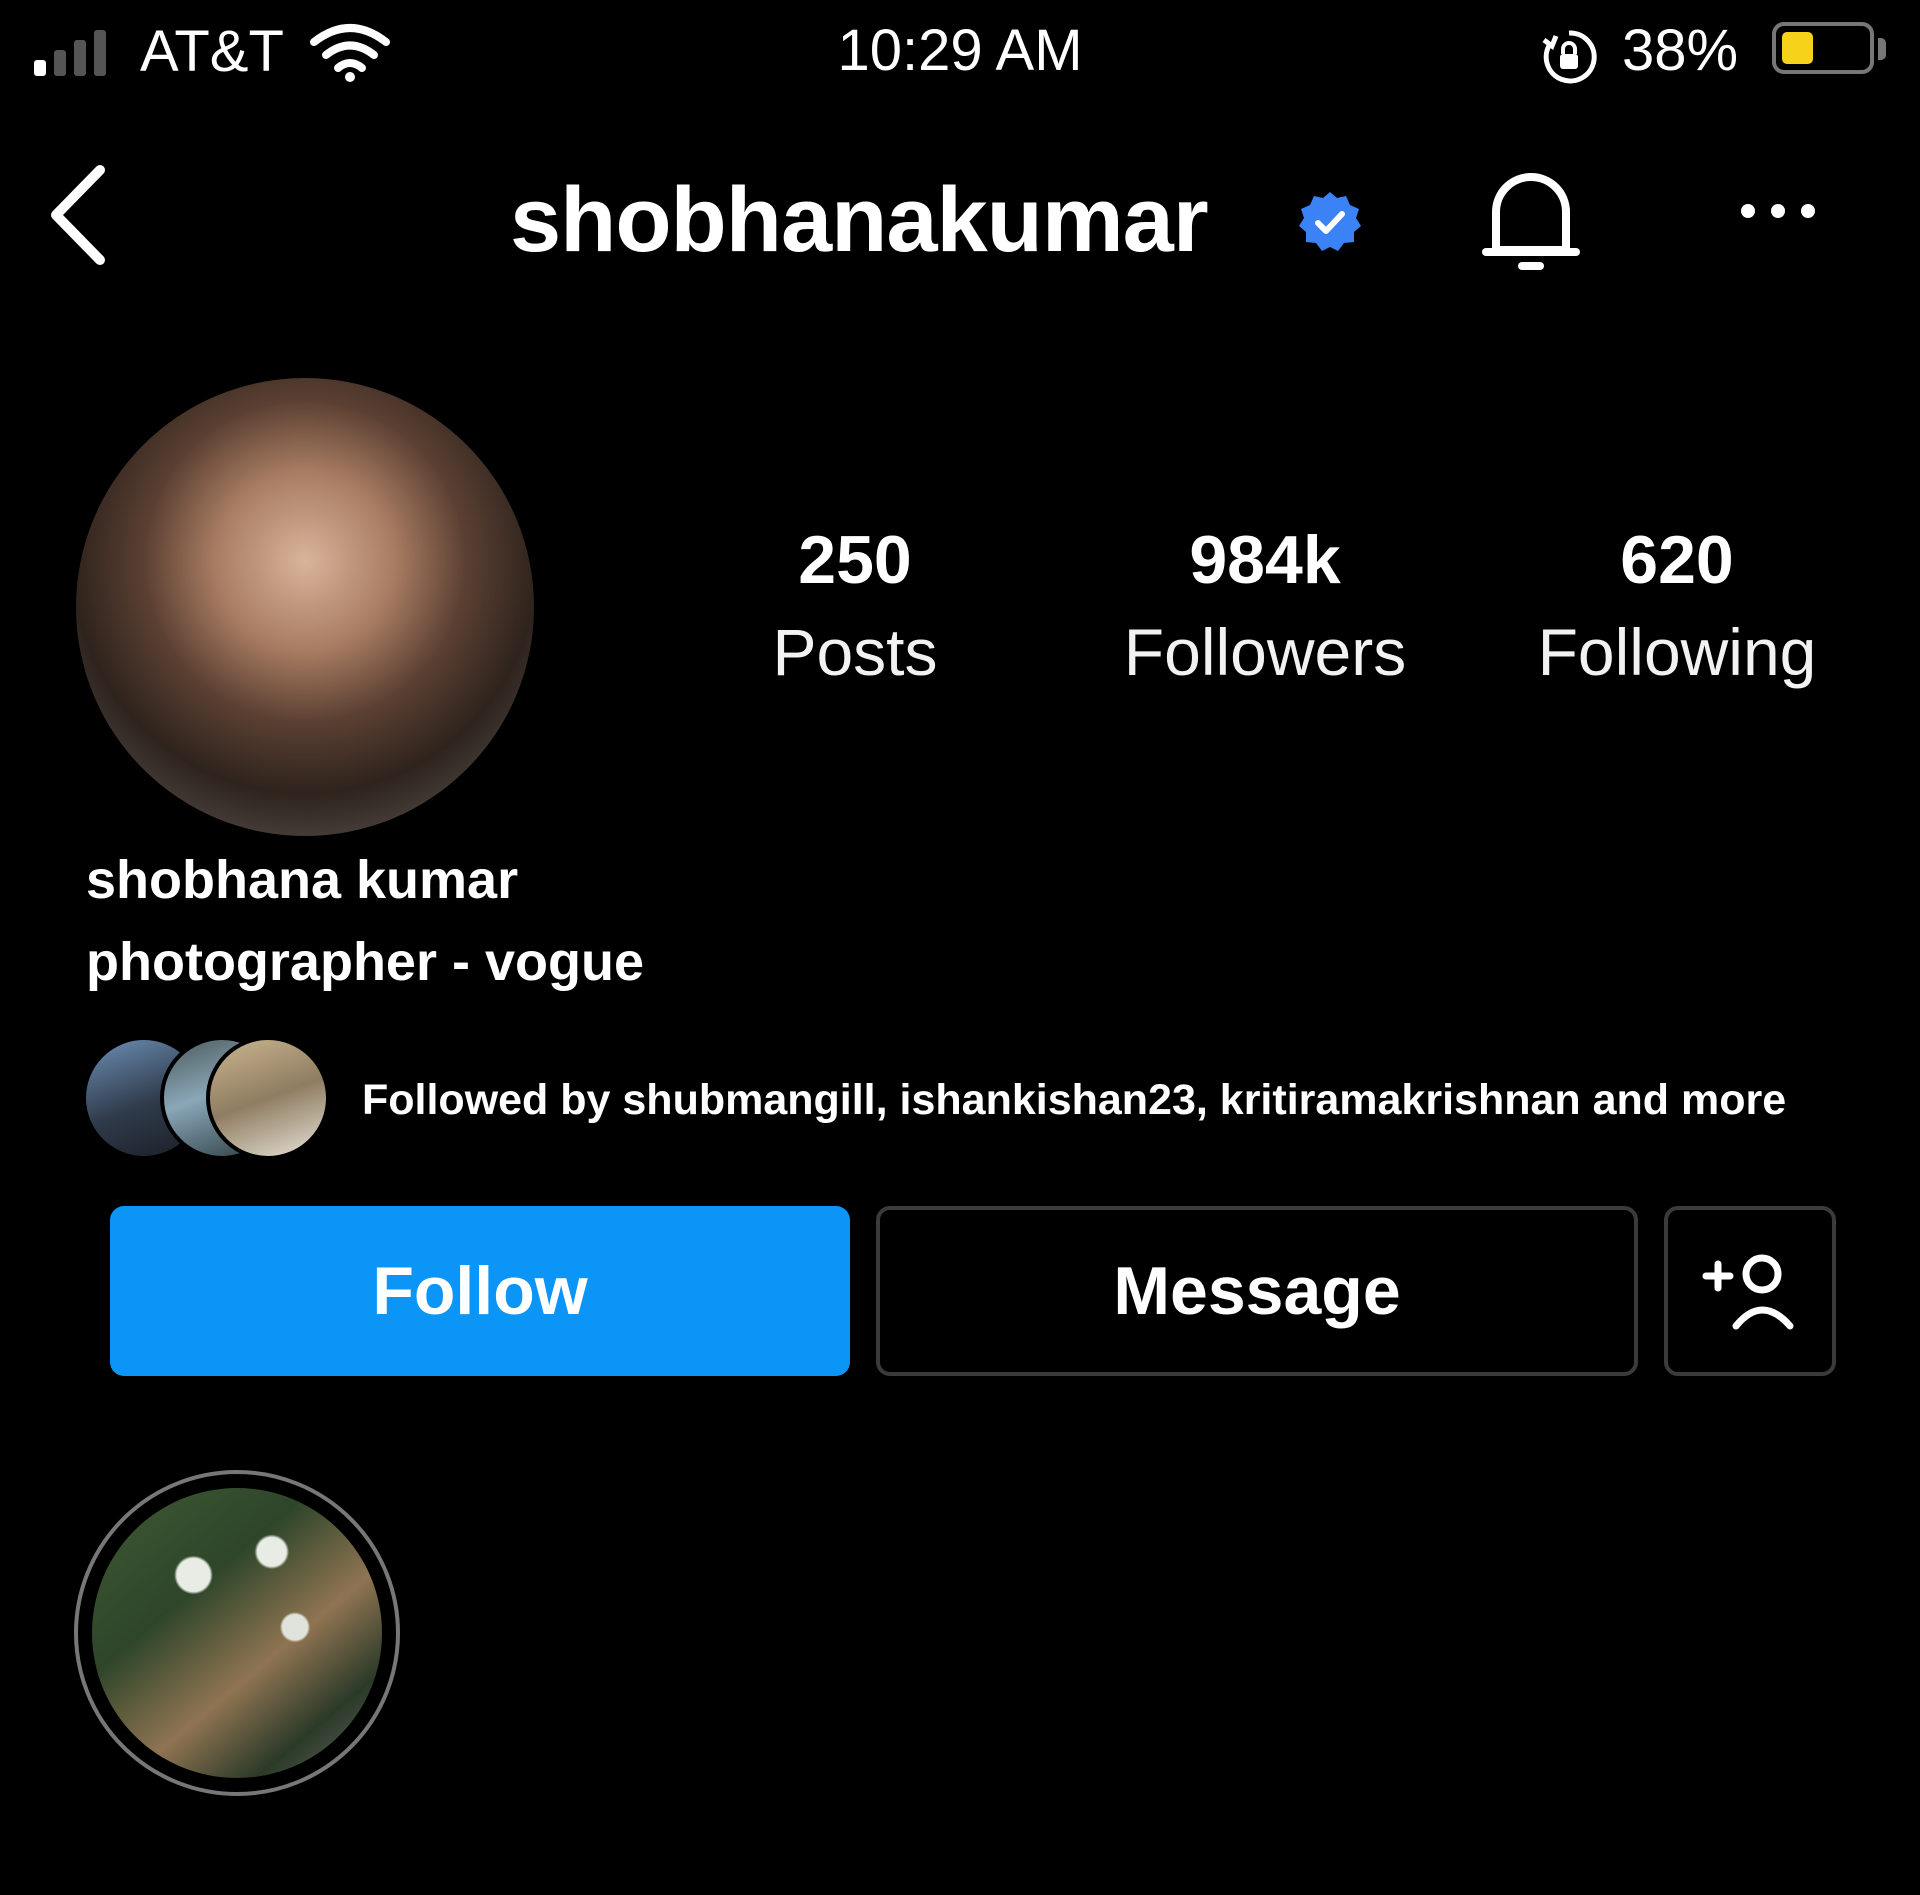 This screenshot has height=1895, width=1920. I want to click on story-highlight, so click(237, 1633).